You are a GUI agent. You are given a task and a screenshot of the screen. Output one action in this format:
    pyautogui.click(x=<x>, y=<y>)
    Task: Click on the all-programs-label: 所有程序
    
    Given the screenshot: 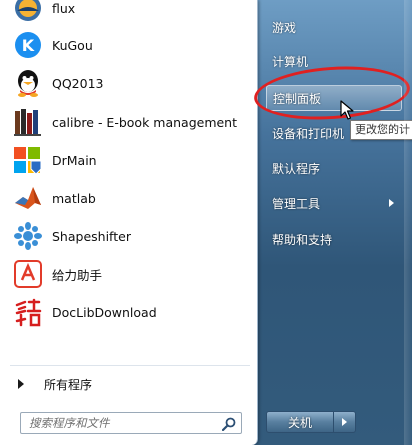 What is the action you would take?
    pyautogui.click(x=68, y=384)
    